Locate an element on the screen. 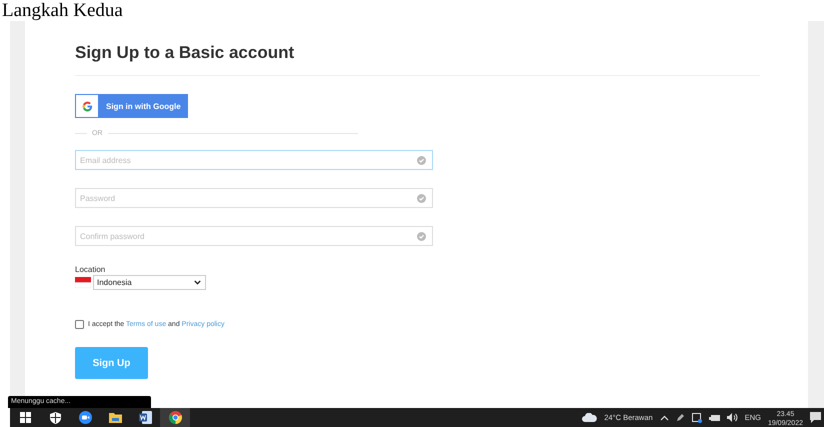 The height and width of the screenshot is (427, 824). page-title: Sign Up to a Basic account is located at coordinates (185, 53).